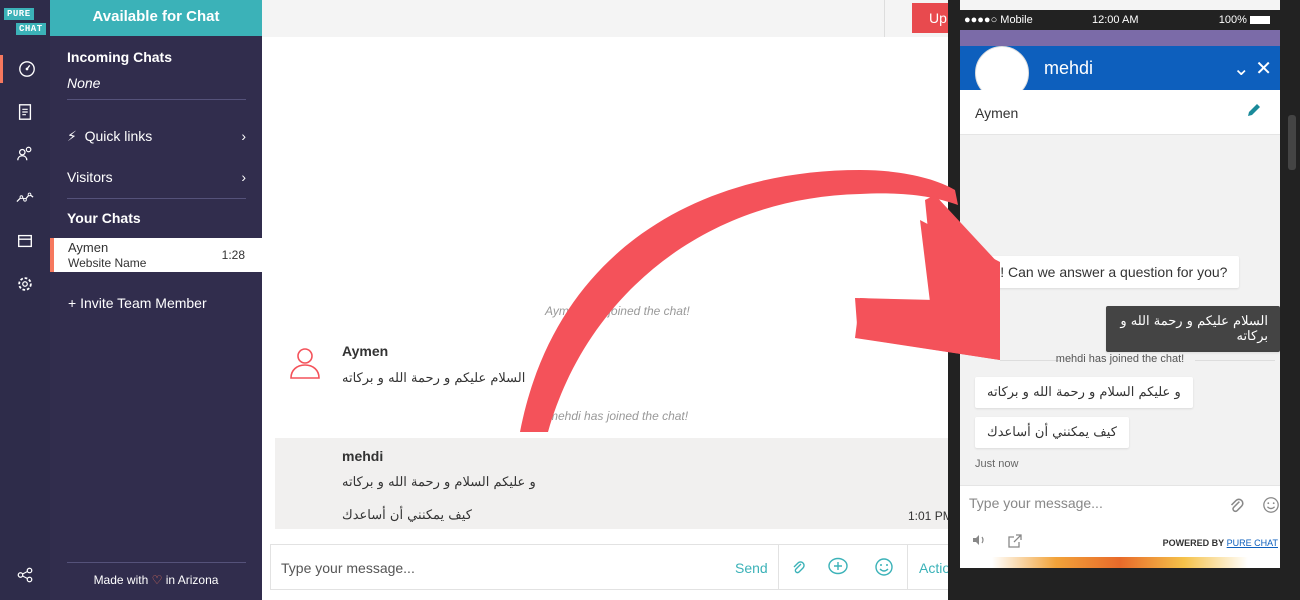 This screenshot has height=600, width=1300. I want to click on logo-text-bottom: CHAT, so click(31, 29).